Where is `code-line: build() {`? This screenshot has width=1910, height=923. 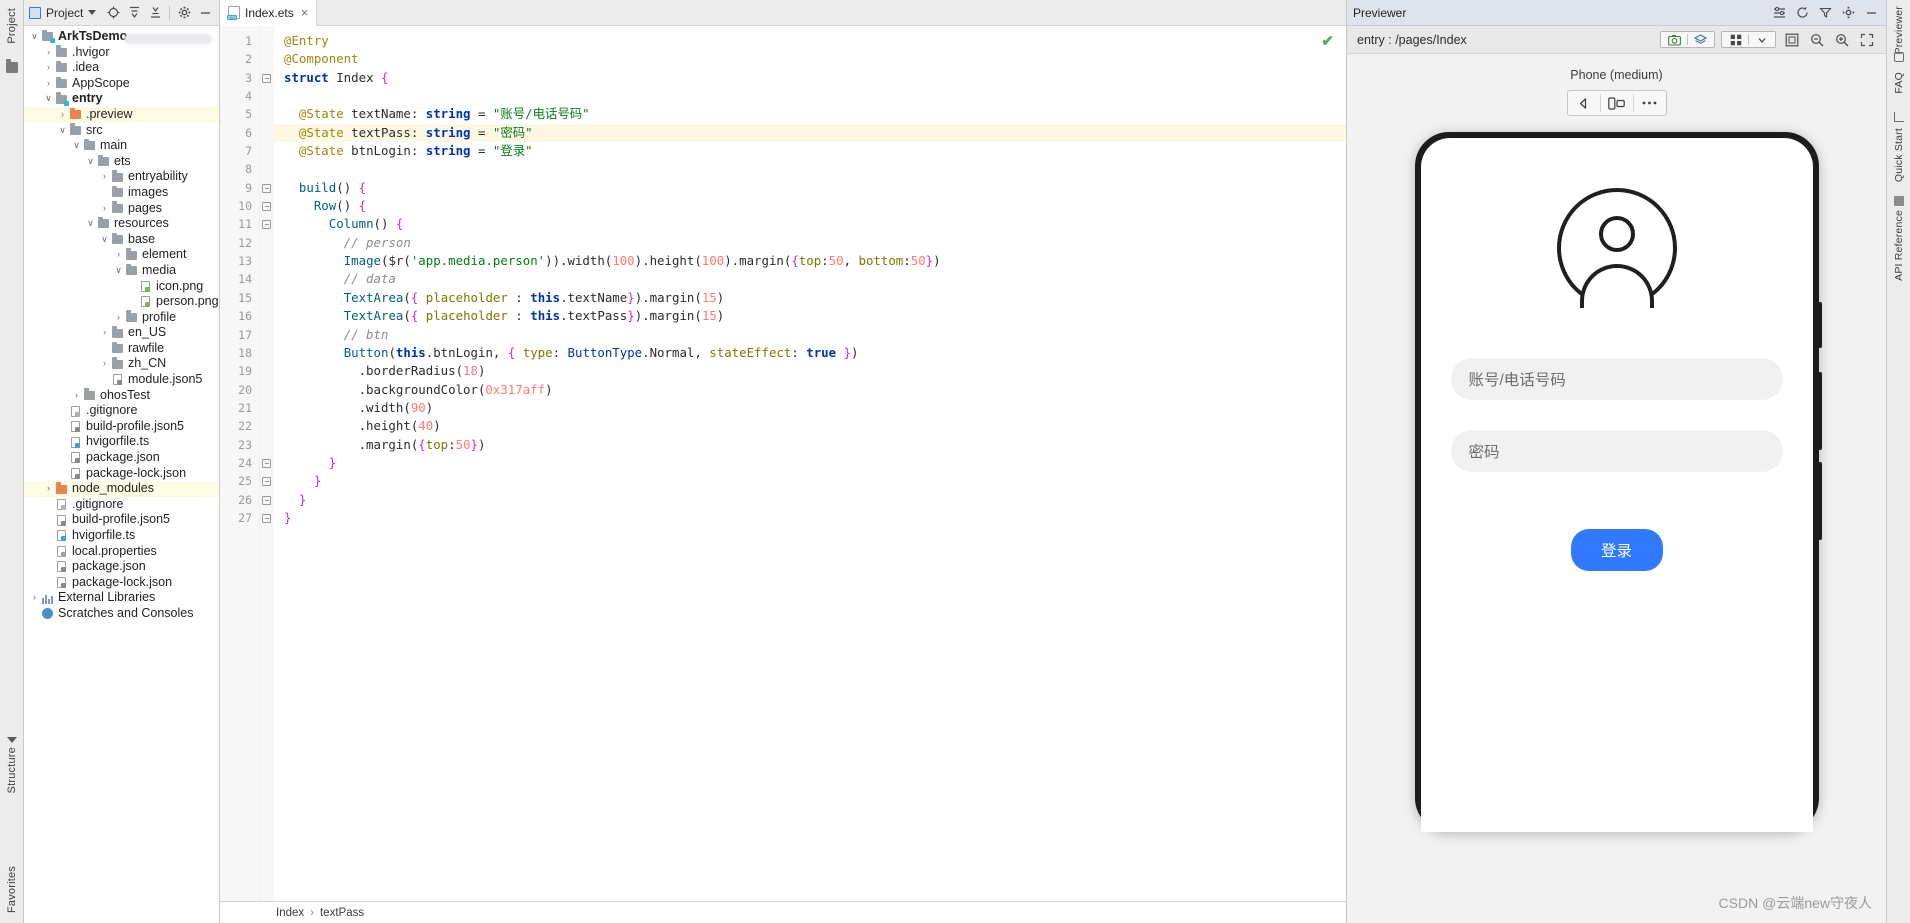
code-line: build() { is located at coordinates (810, 188).